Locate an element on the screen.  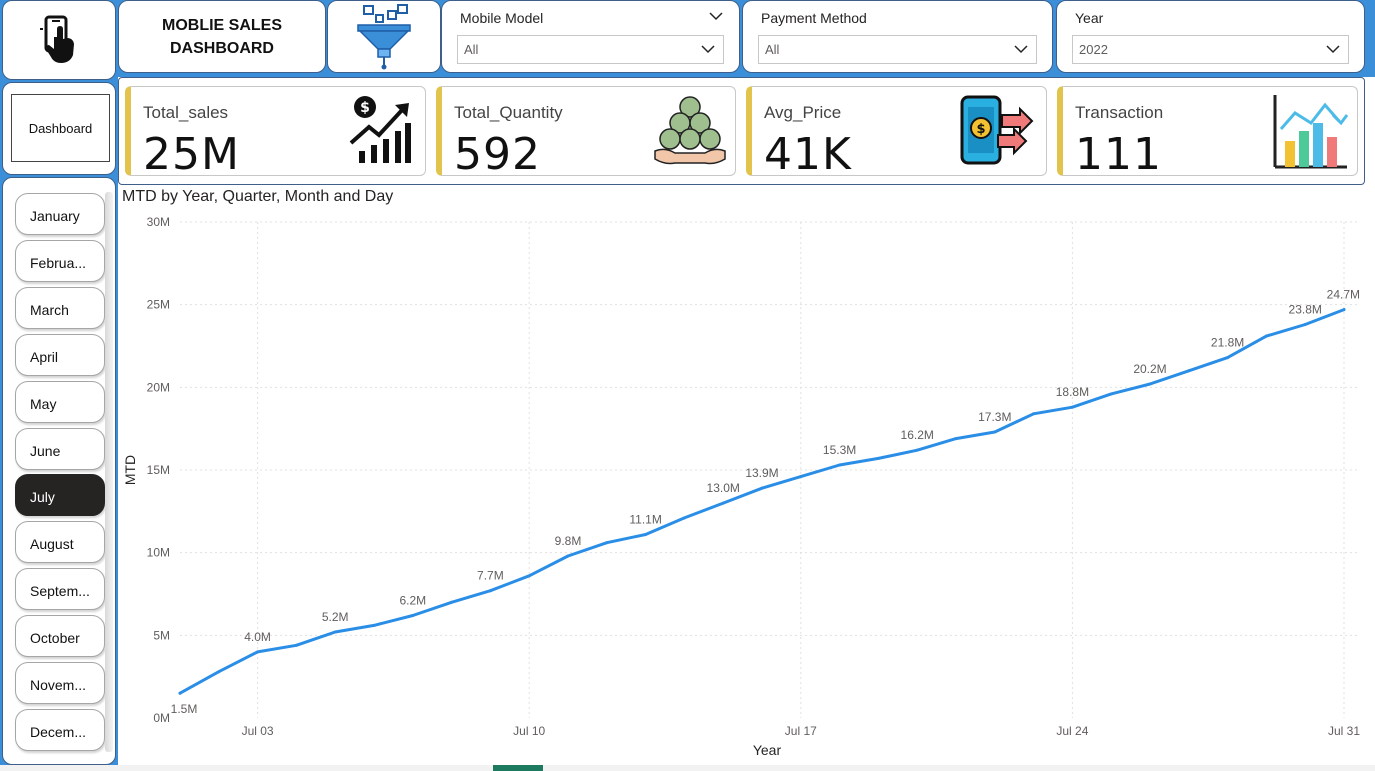
data-label: 7.7M is located at coordinates (490, 576).